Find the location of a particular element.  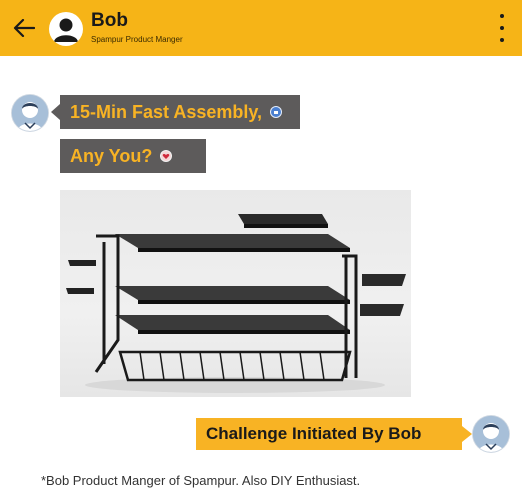

user-silhouette-icon is located at coordinates (66, 30).